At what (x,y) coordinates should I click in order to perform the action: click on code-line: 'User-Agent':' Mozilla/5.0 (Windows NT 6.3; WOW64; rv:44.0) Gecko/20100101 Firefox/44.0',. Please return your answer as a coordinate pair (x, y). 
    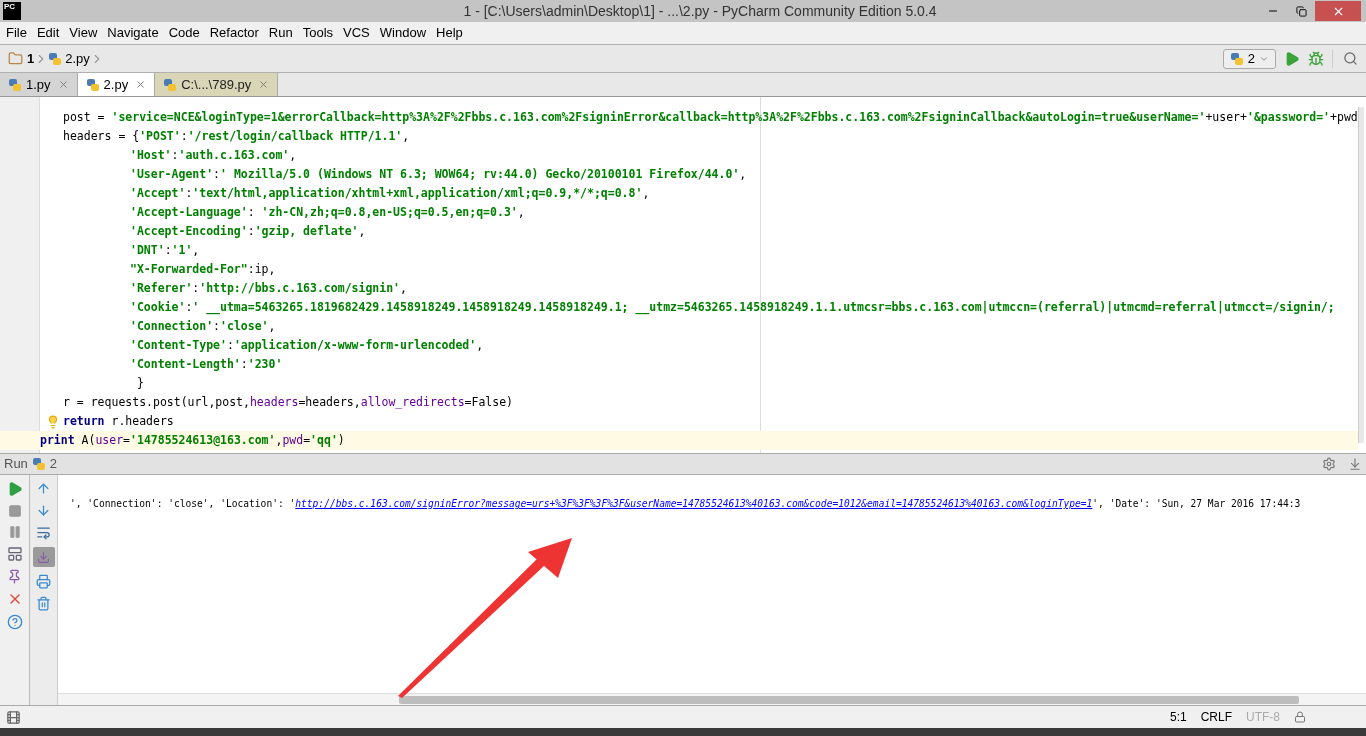
    Looking at the image, I should click on (438, 174).